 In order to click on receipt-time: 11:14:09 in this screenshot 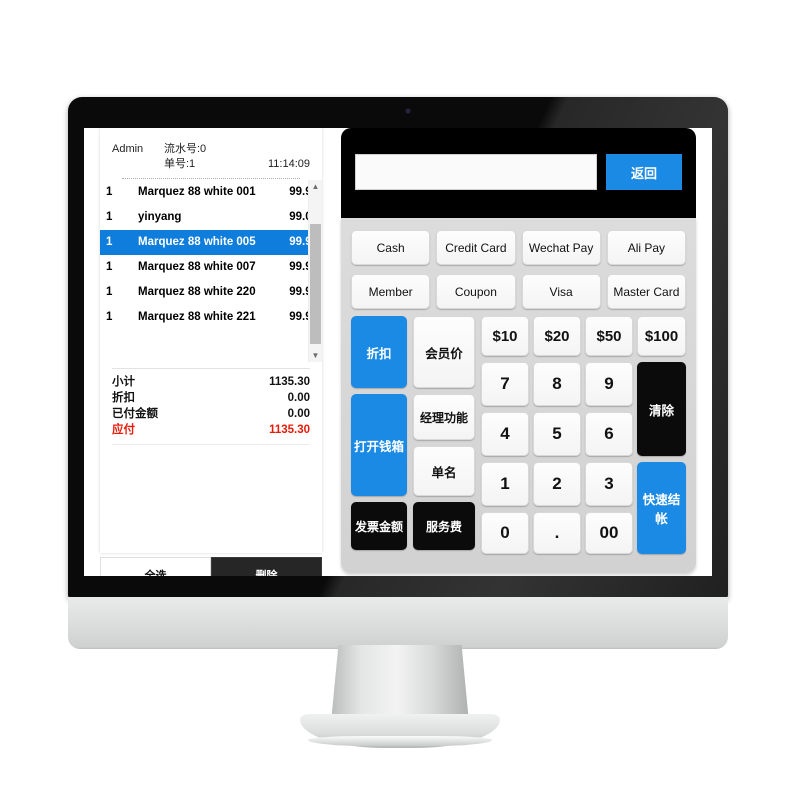, I will do `click(288, 164)`.